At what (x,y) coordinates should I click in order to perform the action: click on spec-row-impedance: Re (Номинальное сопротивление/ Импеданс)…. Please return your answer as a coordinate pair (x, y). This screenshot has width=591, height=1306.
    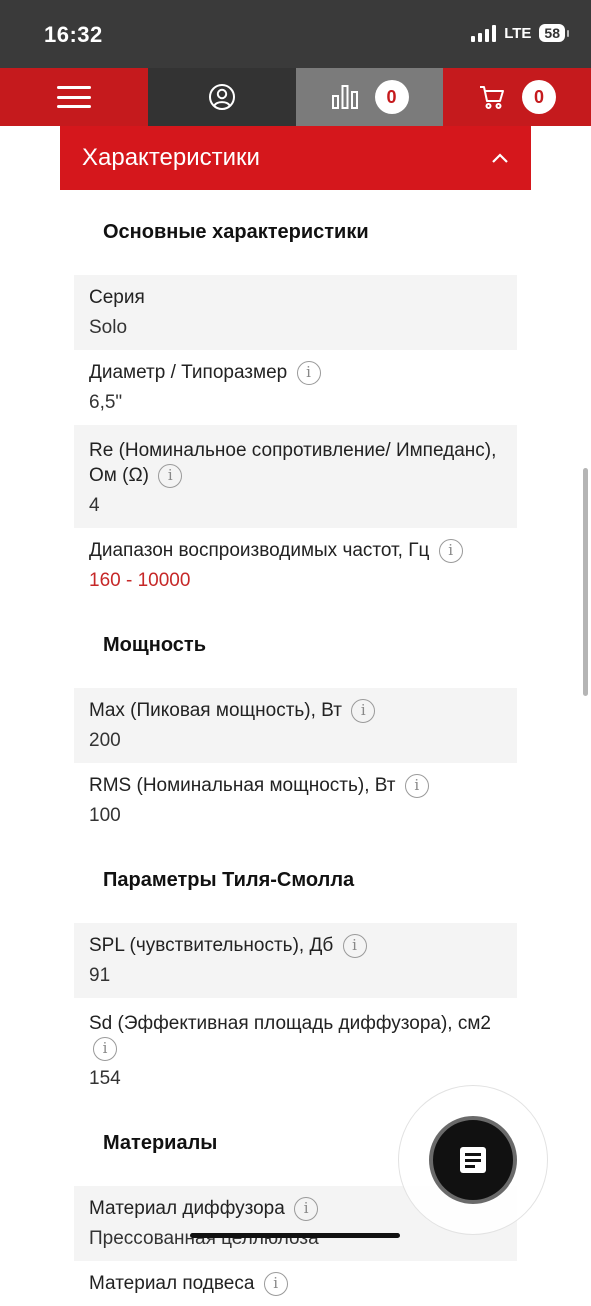
    Looking at the image, I should click on (295, 476).